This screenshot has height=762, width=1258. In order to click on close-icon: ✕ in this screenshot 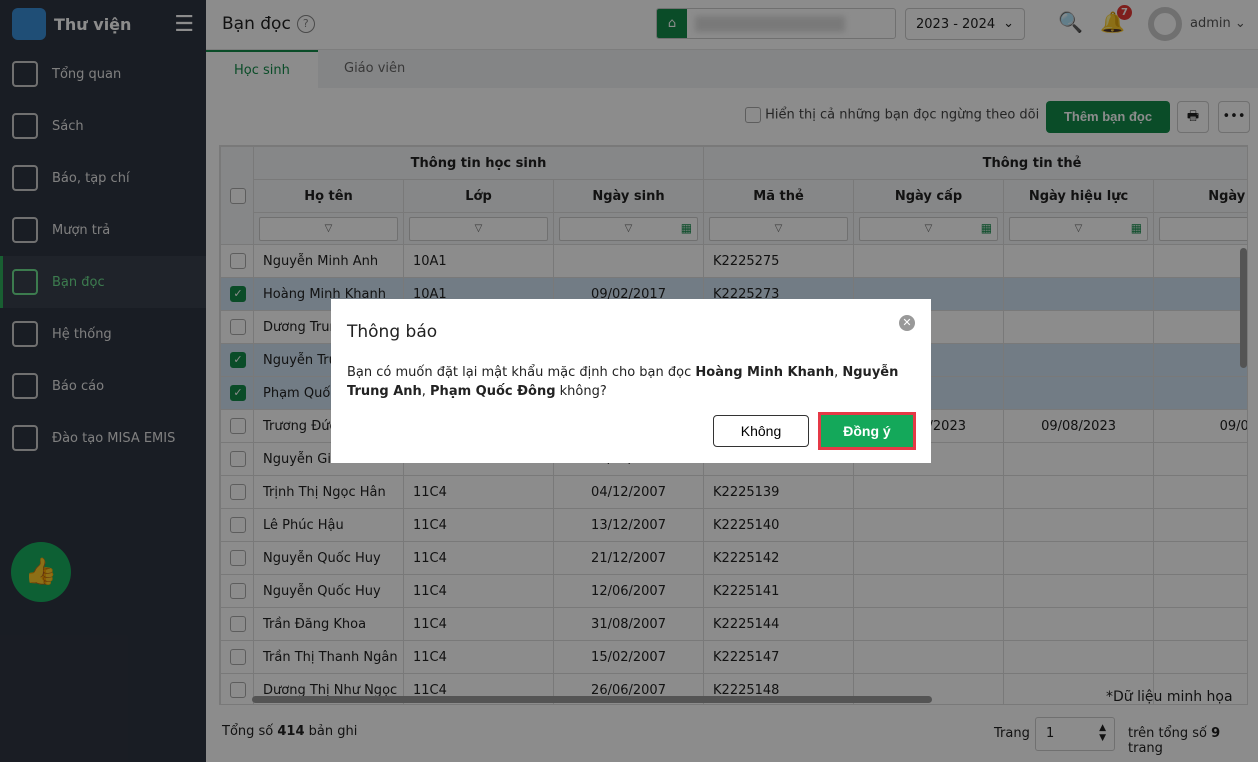, I will do `click(907, 323)`.